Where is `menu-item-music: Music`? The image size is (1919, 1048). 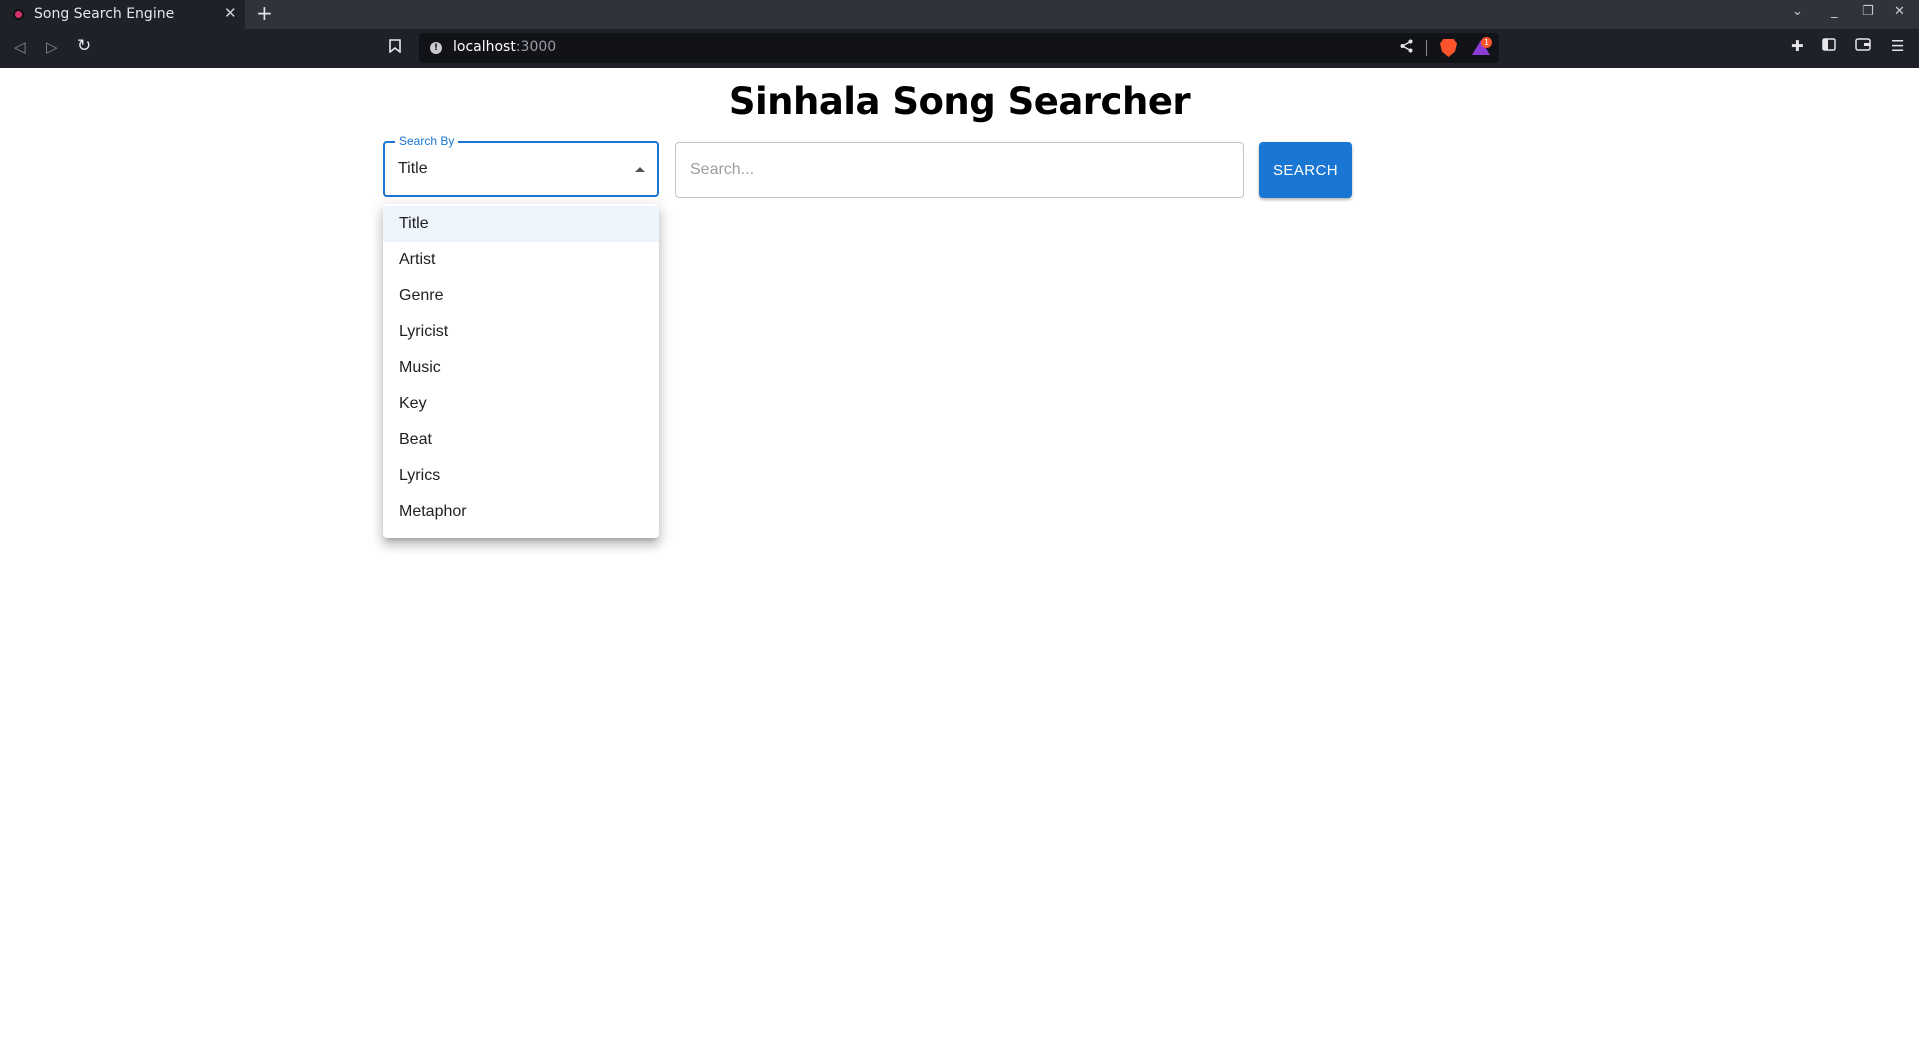 menu-item-music: Music is located at coordinates (521, 368).